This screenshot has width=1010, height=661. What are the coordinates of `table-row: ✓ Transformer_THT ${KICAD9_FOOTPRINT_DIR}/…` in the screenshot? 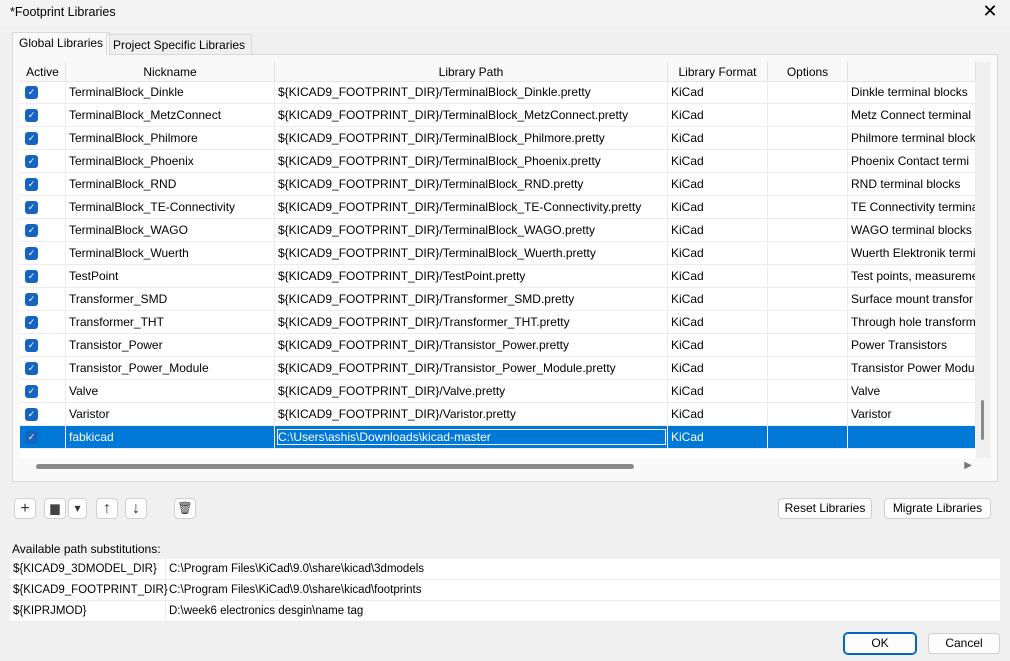 It's located at (498, 322).